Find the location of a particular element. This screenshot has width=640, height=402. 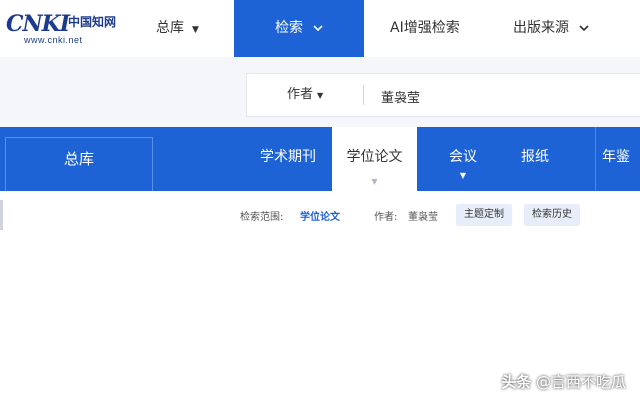

cnki-logo-url: www.cnki.net is located at coordinates (53, 40).